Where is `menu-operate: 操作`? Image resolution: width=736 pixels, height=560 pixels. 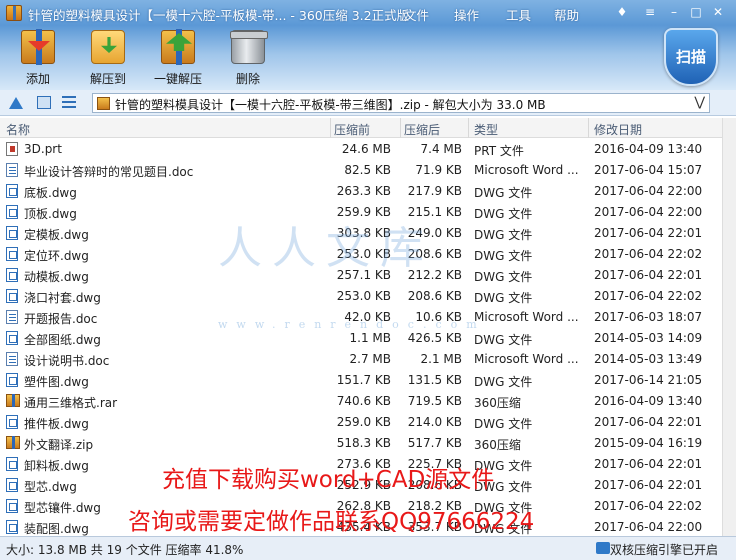
menu-operate: 操作 is located at coordinates (466, 14).